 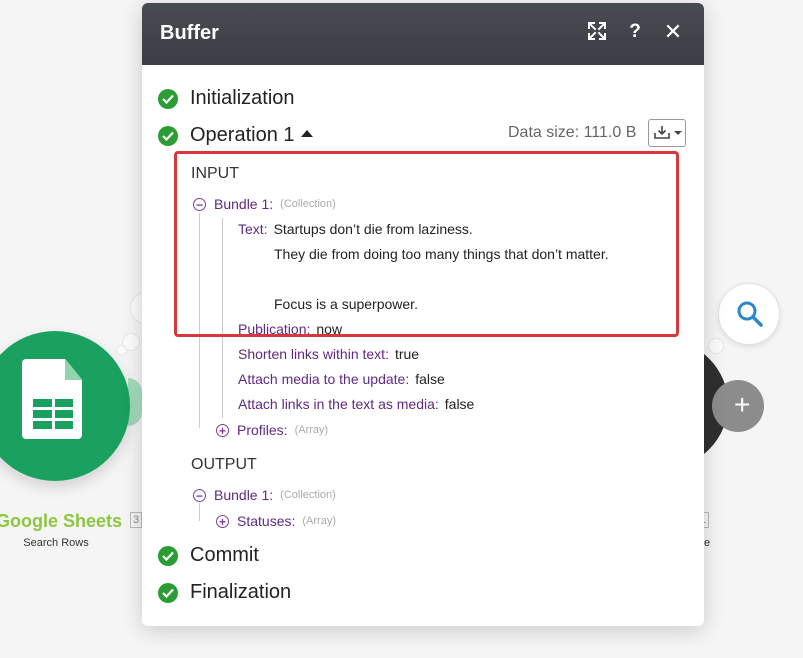 I want to click on module-action-label-right: e, so click(x=707, y=543).